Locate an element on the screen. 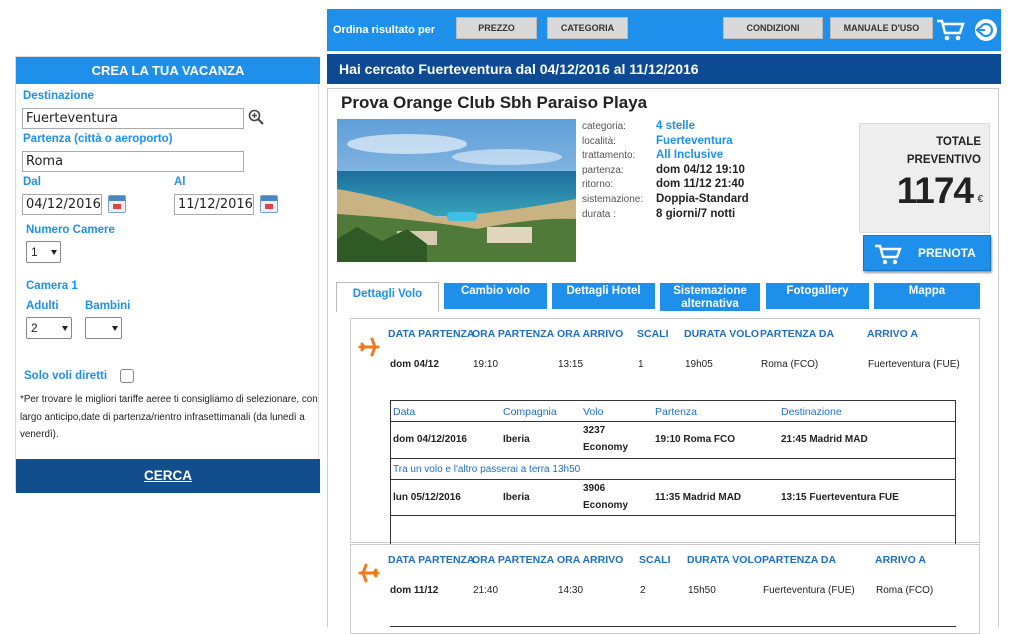 Image resolution: width=1024 pixels, height=634 pixels. hotel-photo is located at coordinates (456, 190).